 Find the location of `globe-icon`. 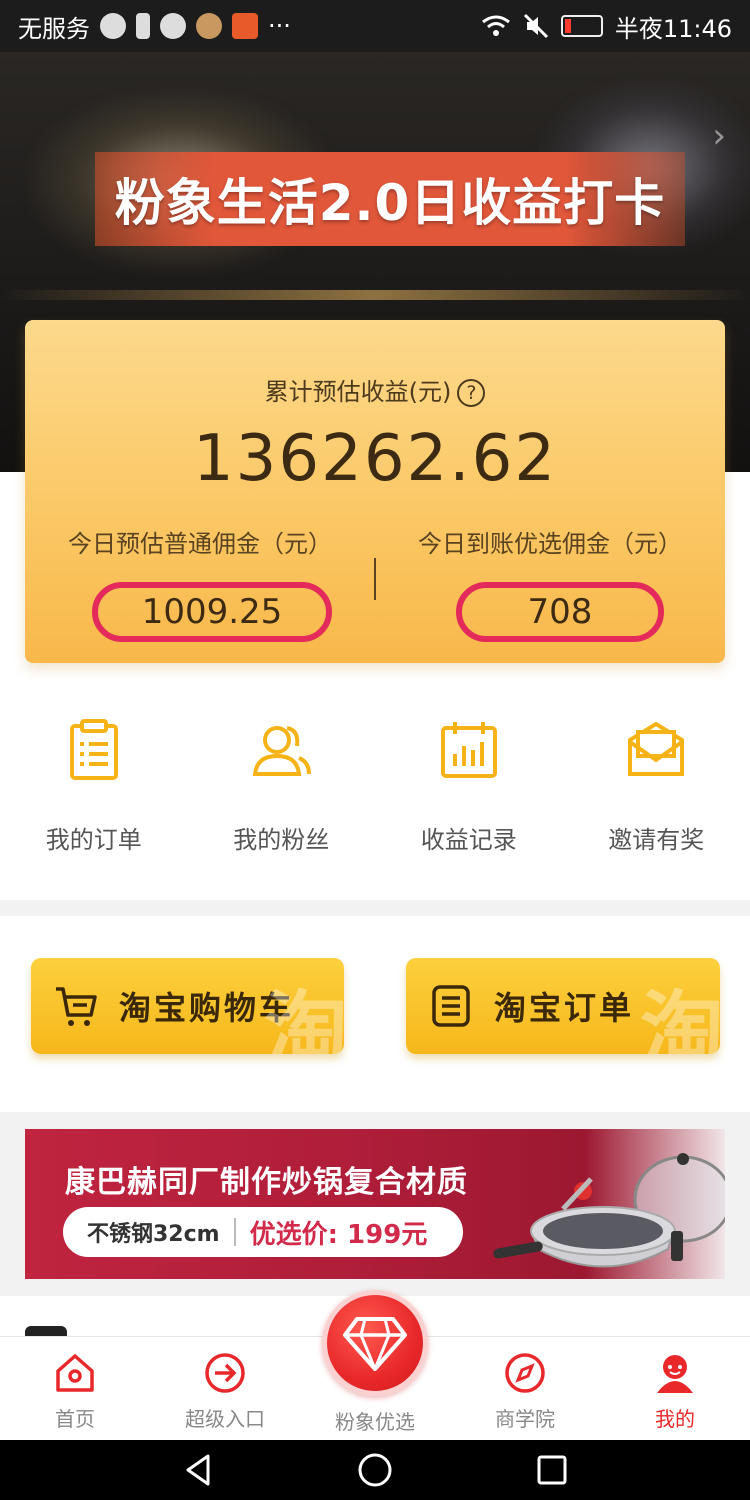

globe-icon is located at coordinates (173, 26).